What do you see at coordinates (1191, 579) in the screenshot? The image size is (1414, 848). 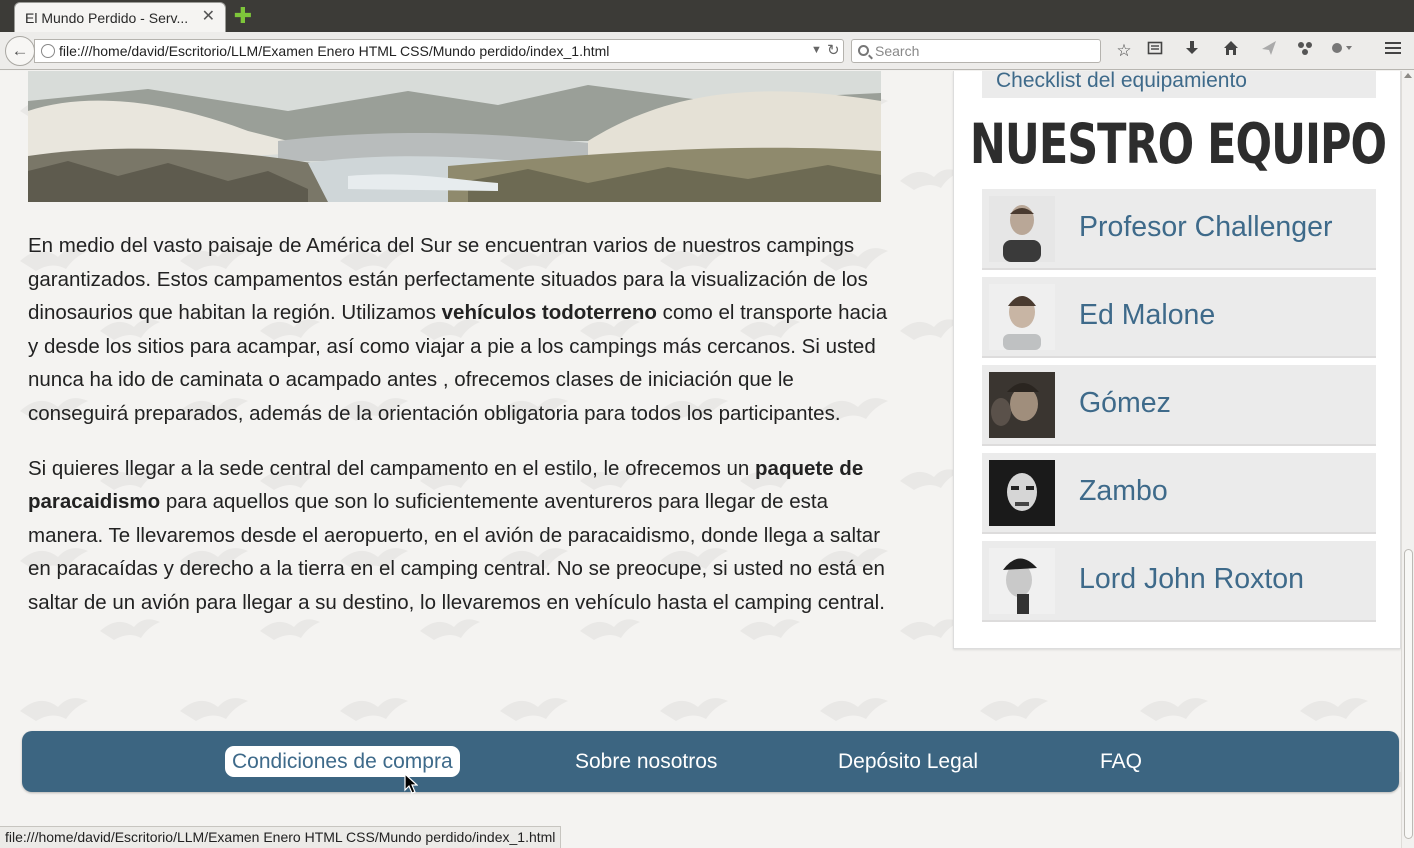 I see `member-name: Lord John Roxton` at bounding box center [1191, 579].